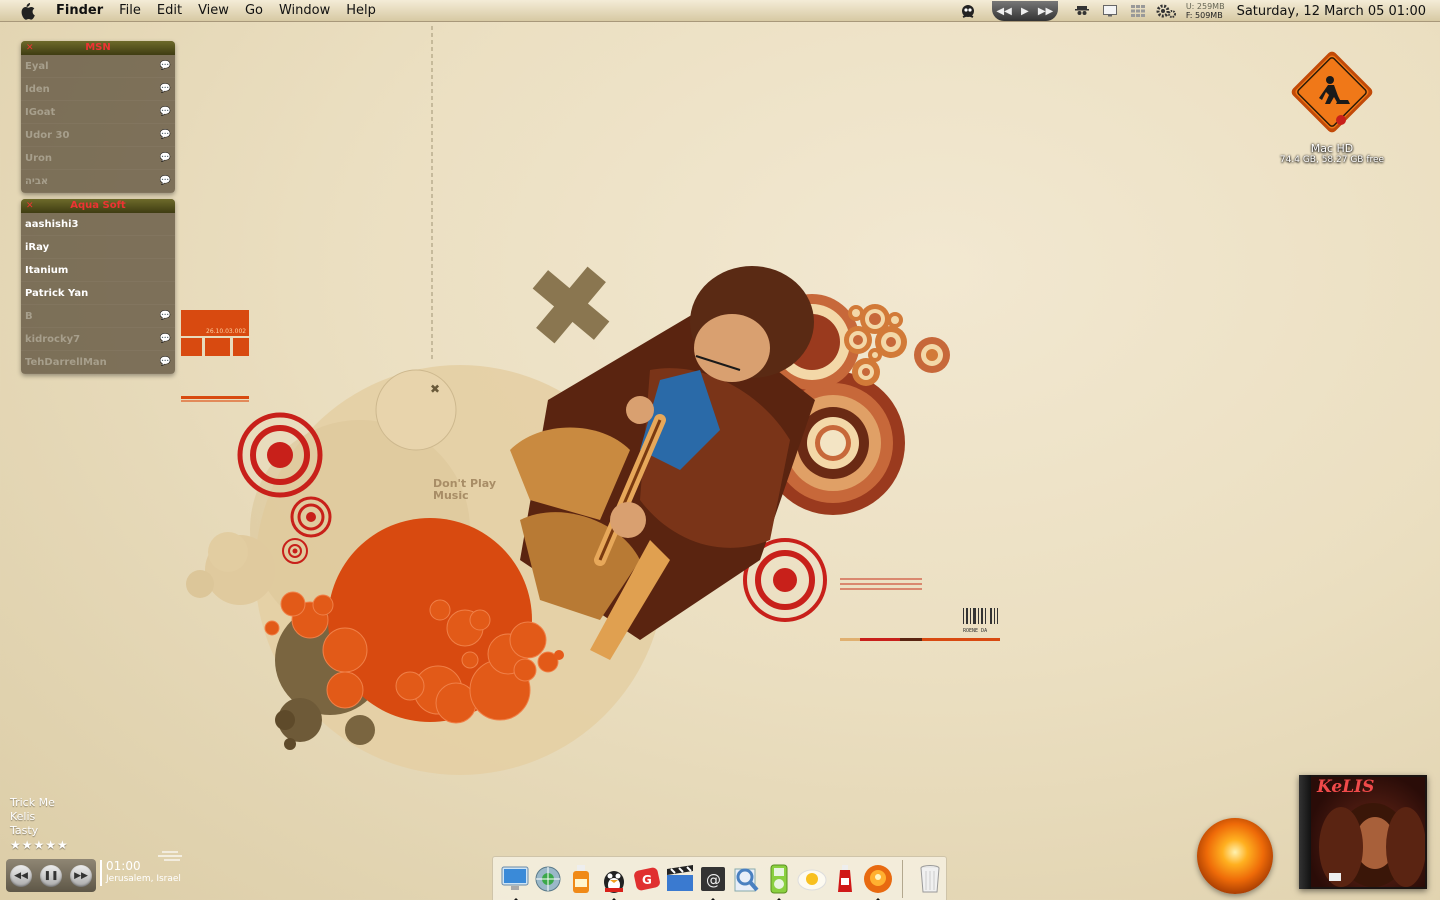 The image size is (1440, 900). Describe the element at coordinates (47, 135) in the screenshot. I see `buddy-name: Udor 30` at that location.